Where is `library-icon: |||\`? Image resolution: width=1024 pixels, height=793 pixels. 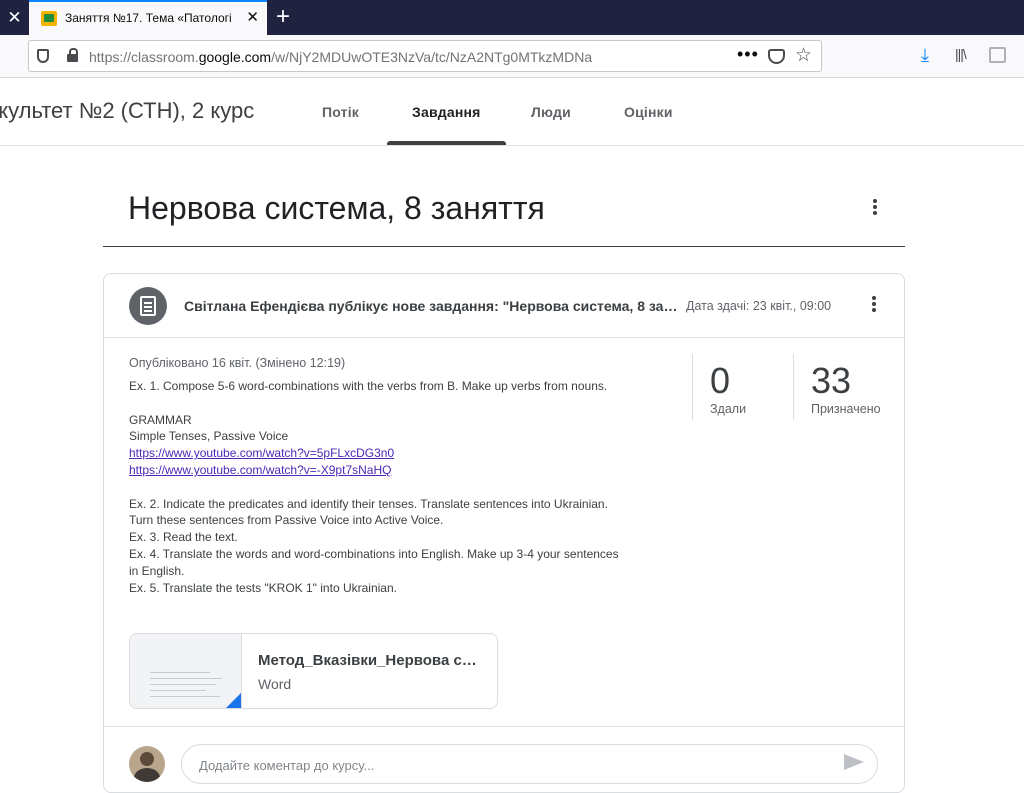
library-icon: |||\ is located at coordinates (961, 54).